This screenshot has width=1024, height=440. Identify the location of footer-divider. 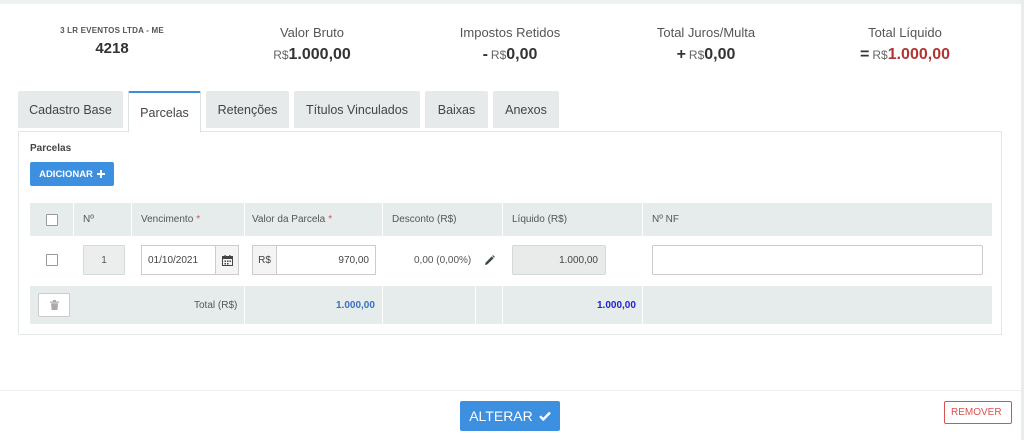
(510, 390).